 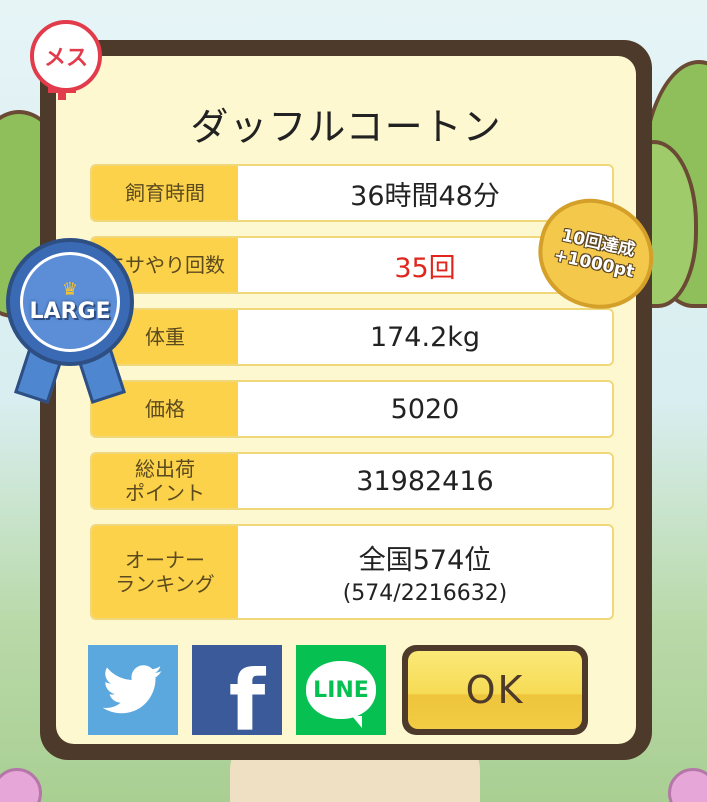 I want to click on price-value: 5020, so click(x=425, y=409).